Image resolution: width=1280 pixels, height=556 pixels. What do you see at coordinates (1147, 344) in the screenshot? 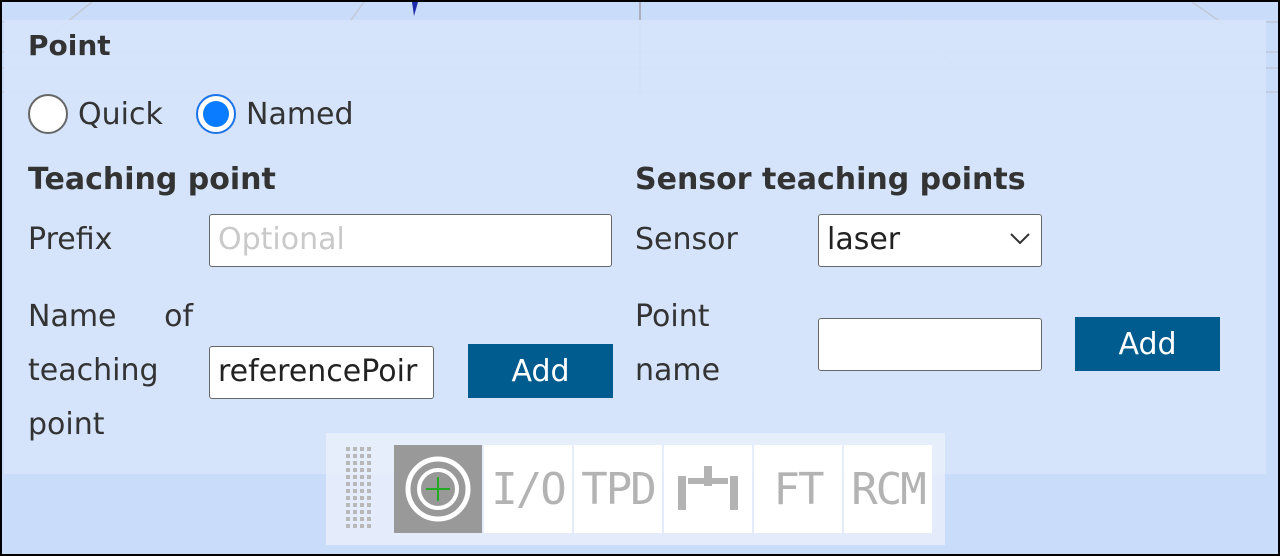
I see `add-sensor-point-button: Add` at bounding box center [1147, 344].